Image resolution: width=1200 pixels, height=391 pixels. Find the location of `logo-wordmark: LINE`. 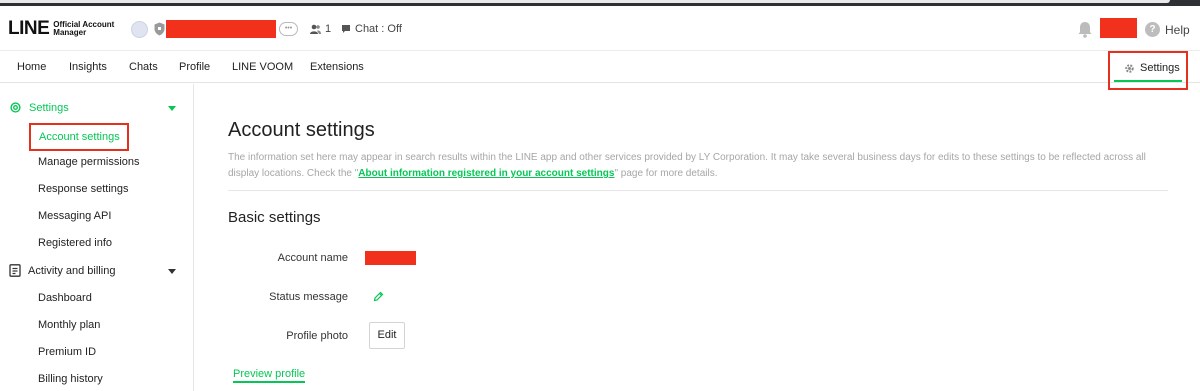

logo-wordmark: LINE is located at coordinates (29, 28).